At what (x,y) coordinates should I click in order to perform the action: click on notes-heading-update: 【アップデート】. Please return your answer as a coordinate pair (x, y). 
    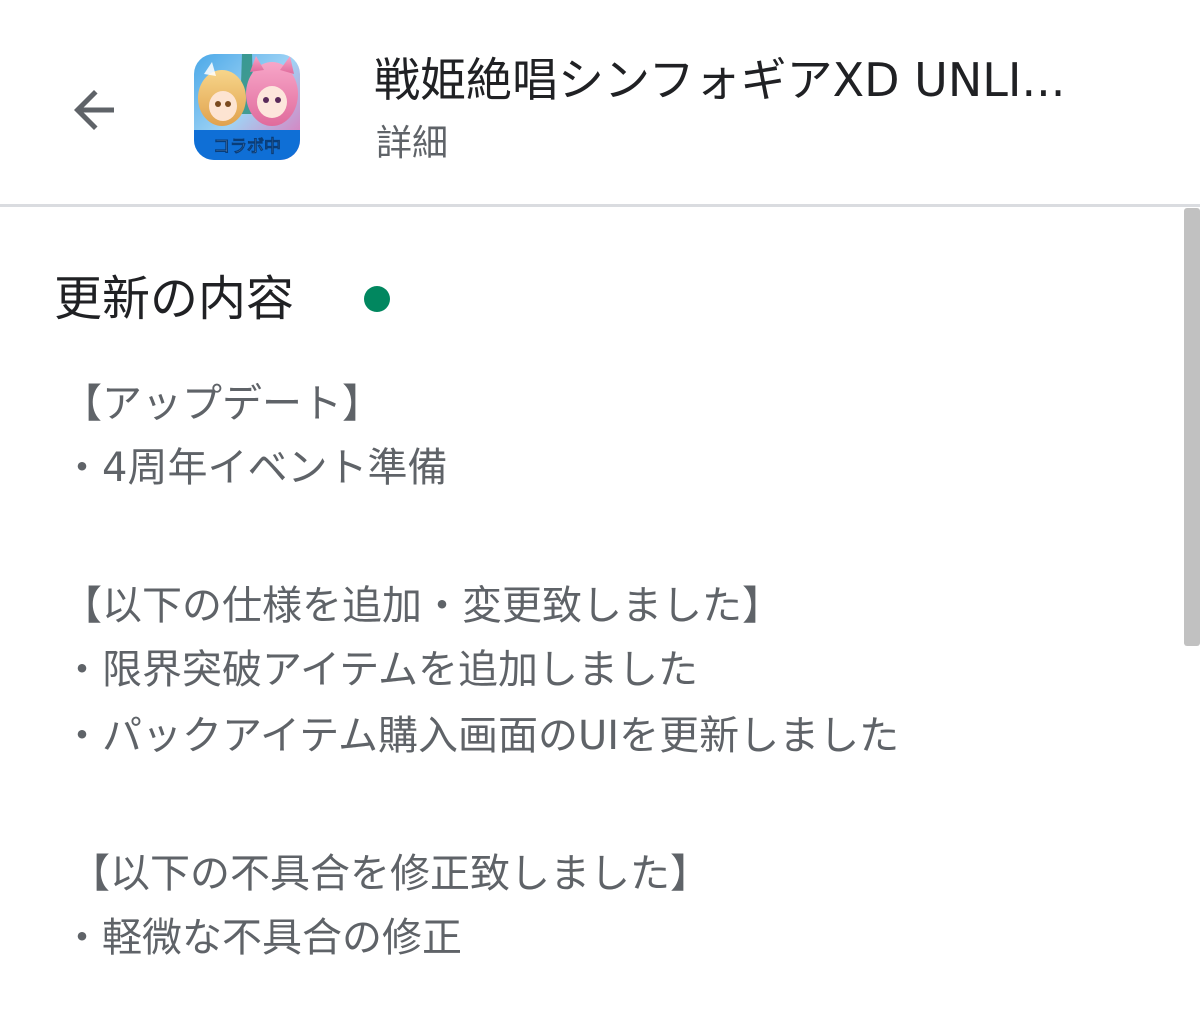
    Looking at the image, I should click on (222, 404).